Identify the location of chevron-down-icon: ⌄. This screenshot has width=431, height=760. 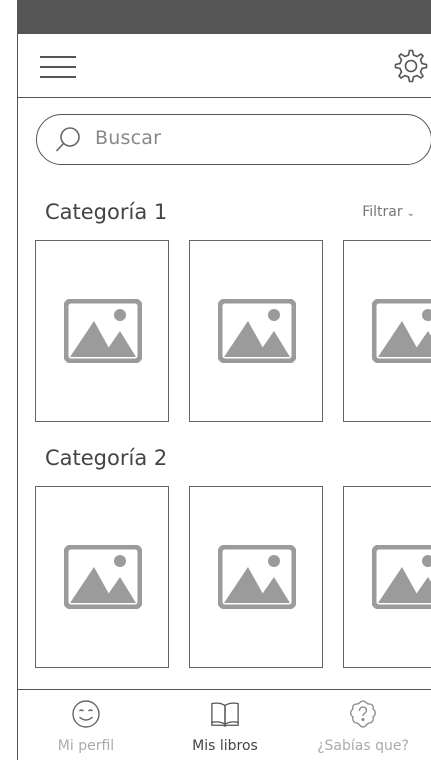
(410, 213).